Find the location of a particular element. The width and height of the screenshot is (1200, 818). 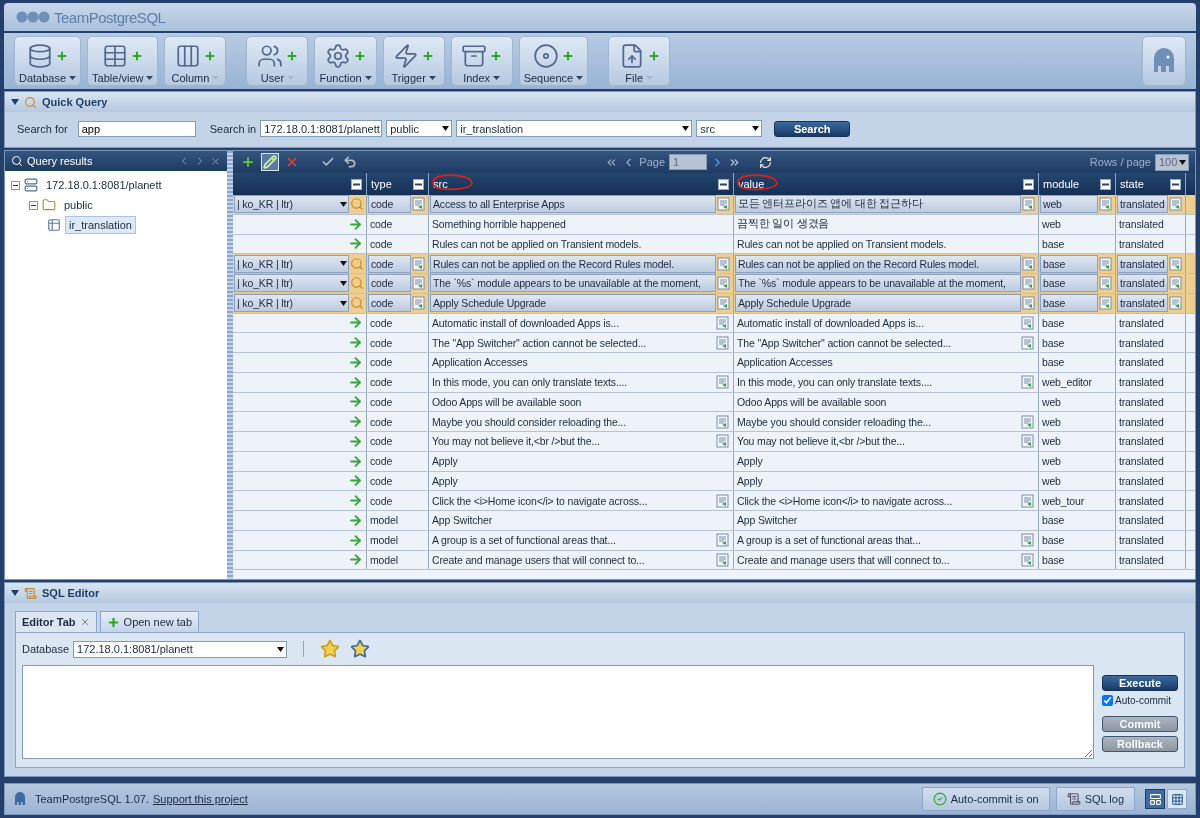

cell-editor: 모든 엔터프라이즈 앱에 대한 접근하다 is located at coordinates (878, 204).